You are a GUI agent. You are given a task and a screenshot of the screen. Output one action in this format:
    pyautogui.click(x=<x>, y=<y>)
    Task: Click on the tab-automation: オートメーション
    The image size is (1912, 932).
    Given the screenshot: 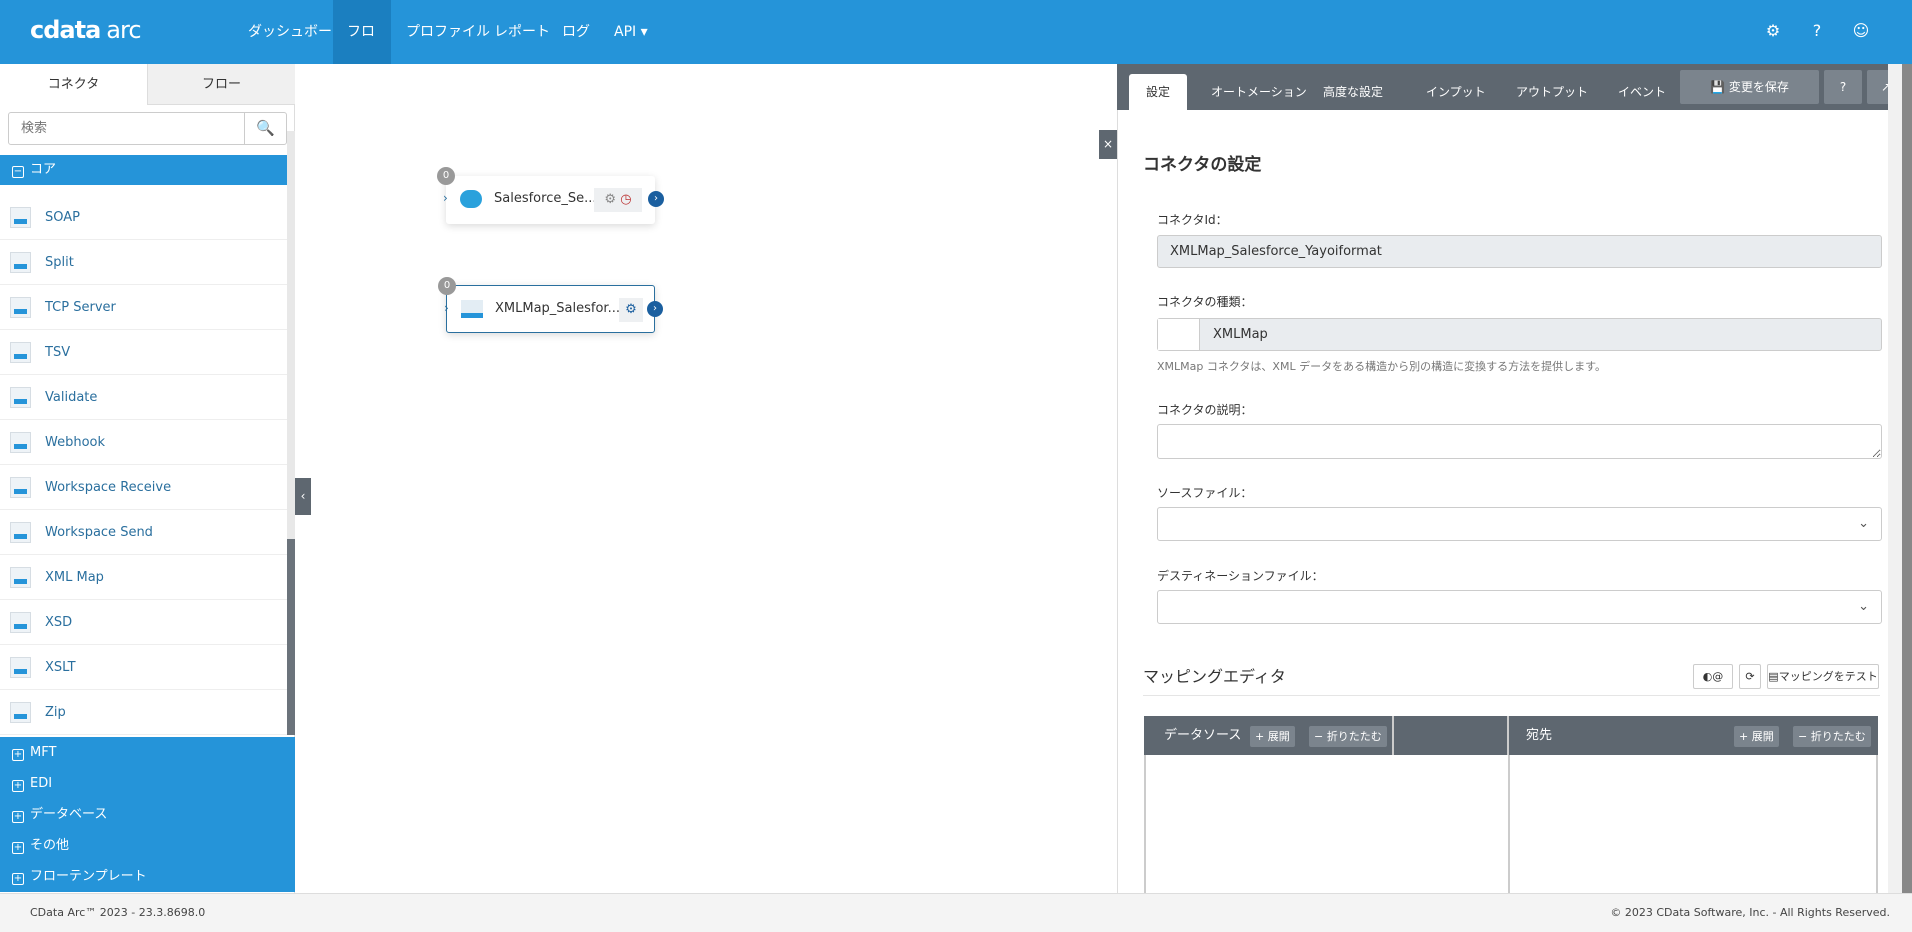 What is the action you would take?
    pyautogui.click(x=1259, y=92)
    